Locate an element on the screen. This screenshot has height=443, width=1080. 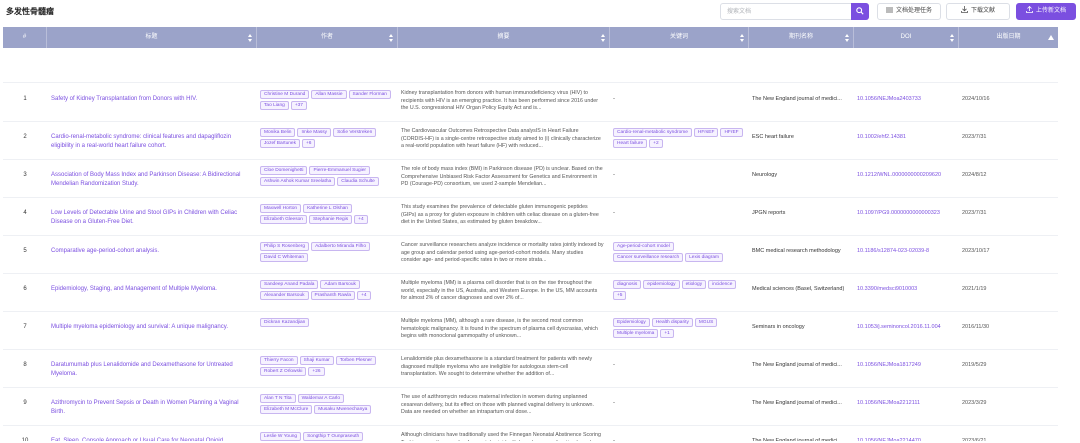
keyword-tag: incidence is located at coordinates (722, 284).